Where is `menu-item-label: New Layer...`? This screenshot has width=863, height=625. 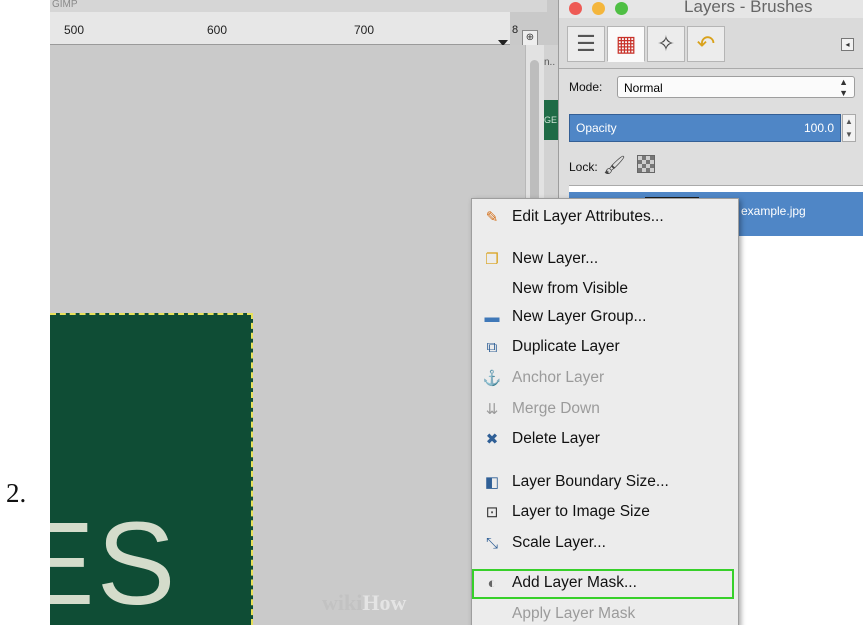
menu-item-label: New Layer... is located at coordinates (555, 258).